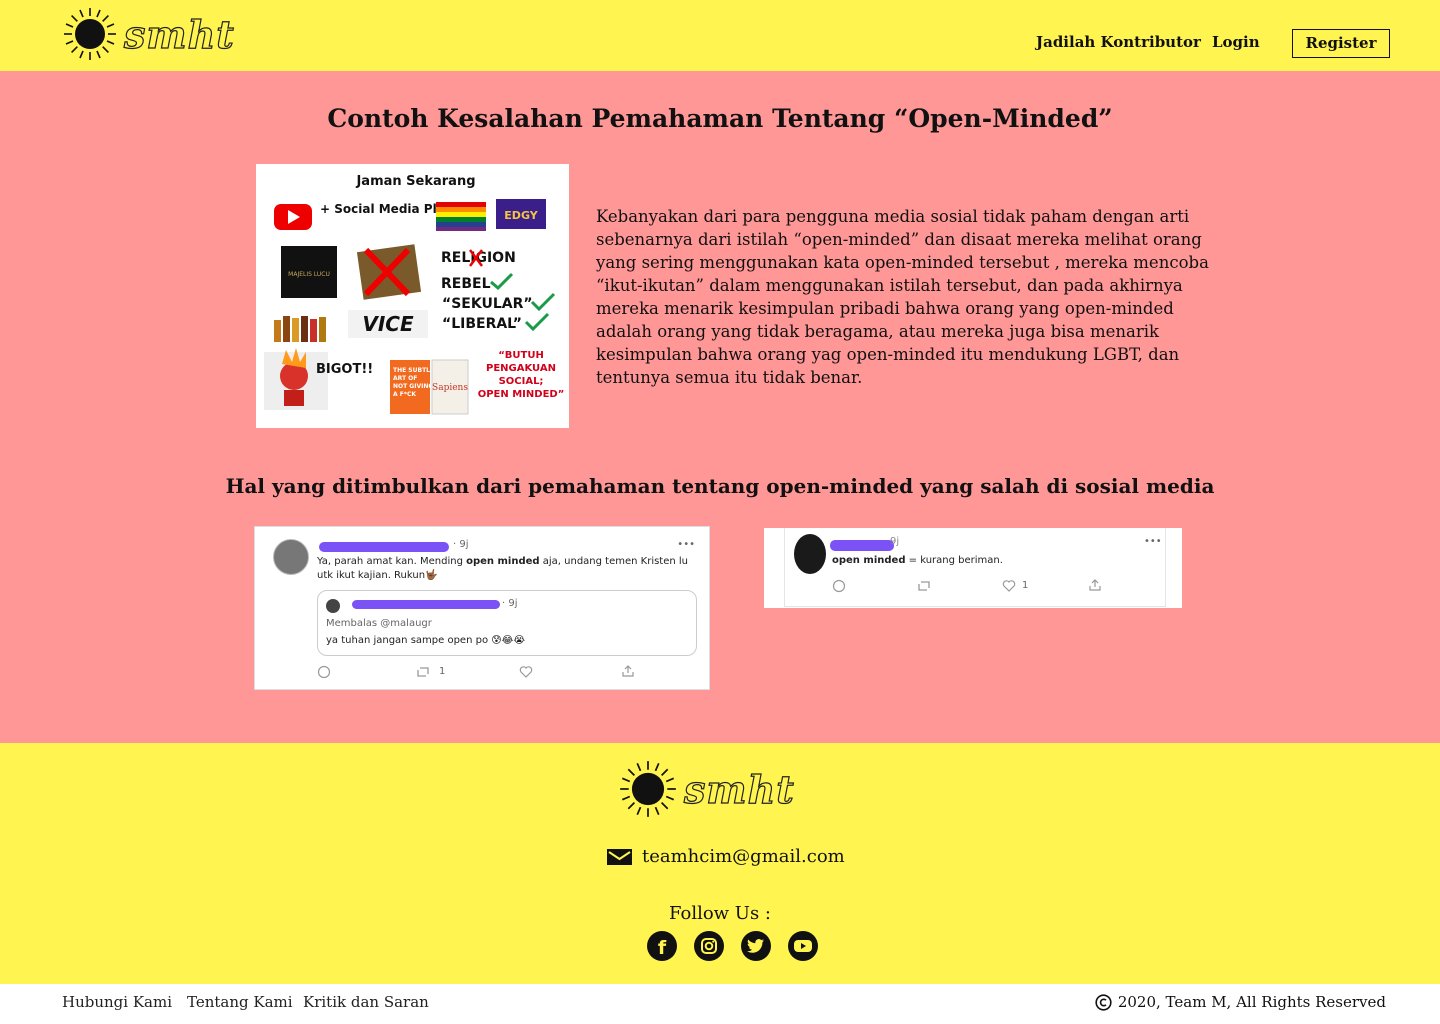  I want to click on quoted-avatar, so click(333, 606).